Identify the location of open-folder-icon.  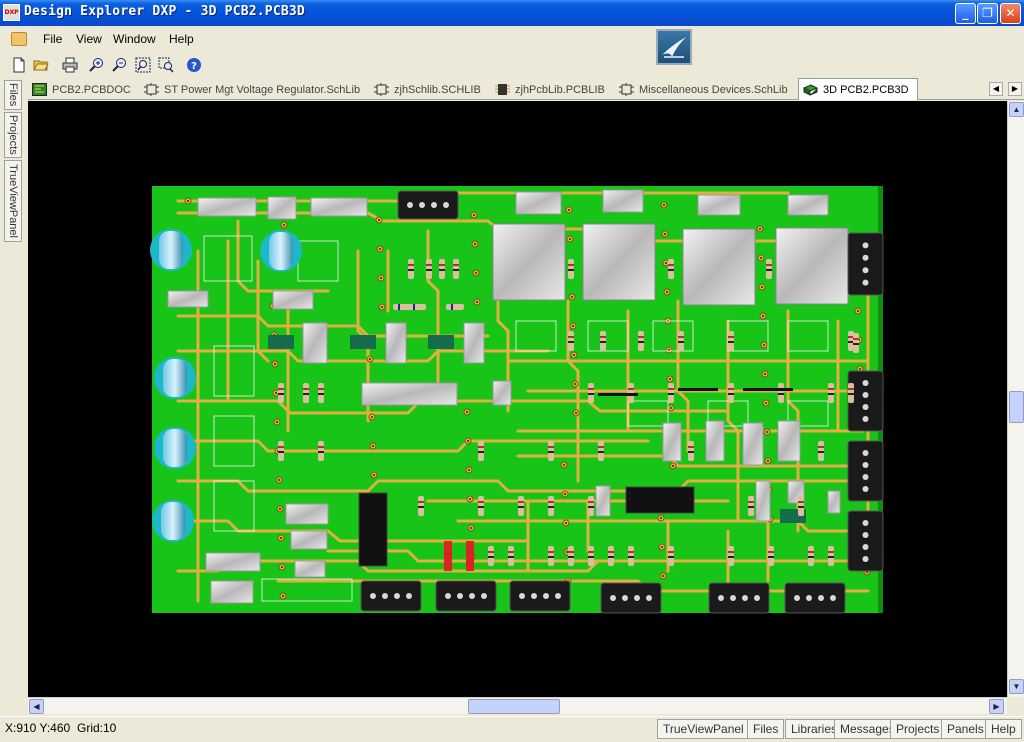
(41, 65).